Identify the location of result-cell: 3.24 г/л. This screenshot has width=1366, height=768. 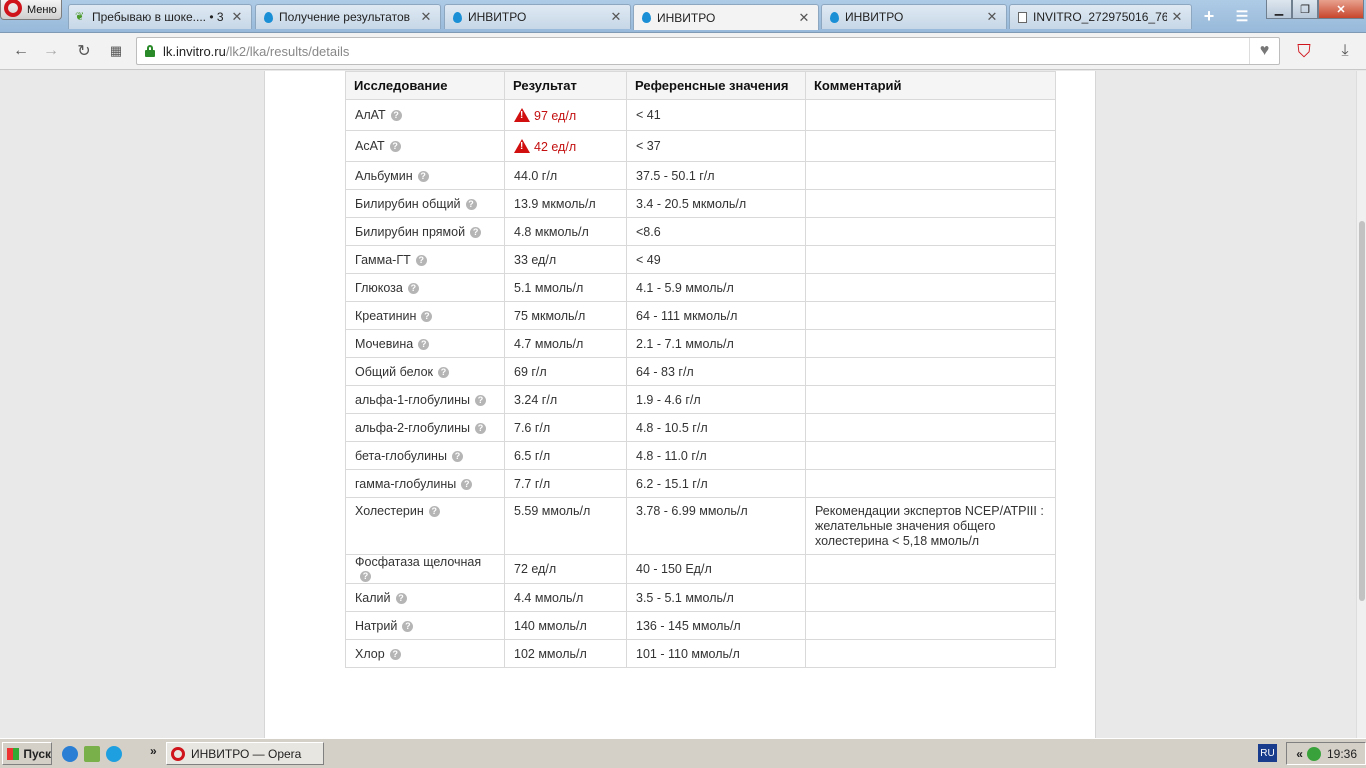
(565, 399).